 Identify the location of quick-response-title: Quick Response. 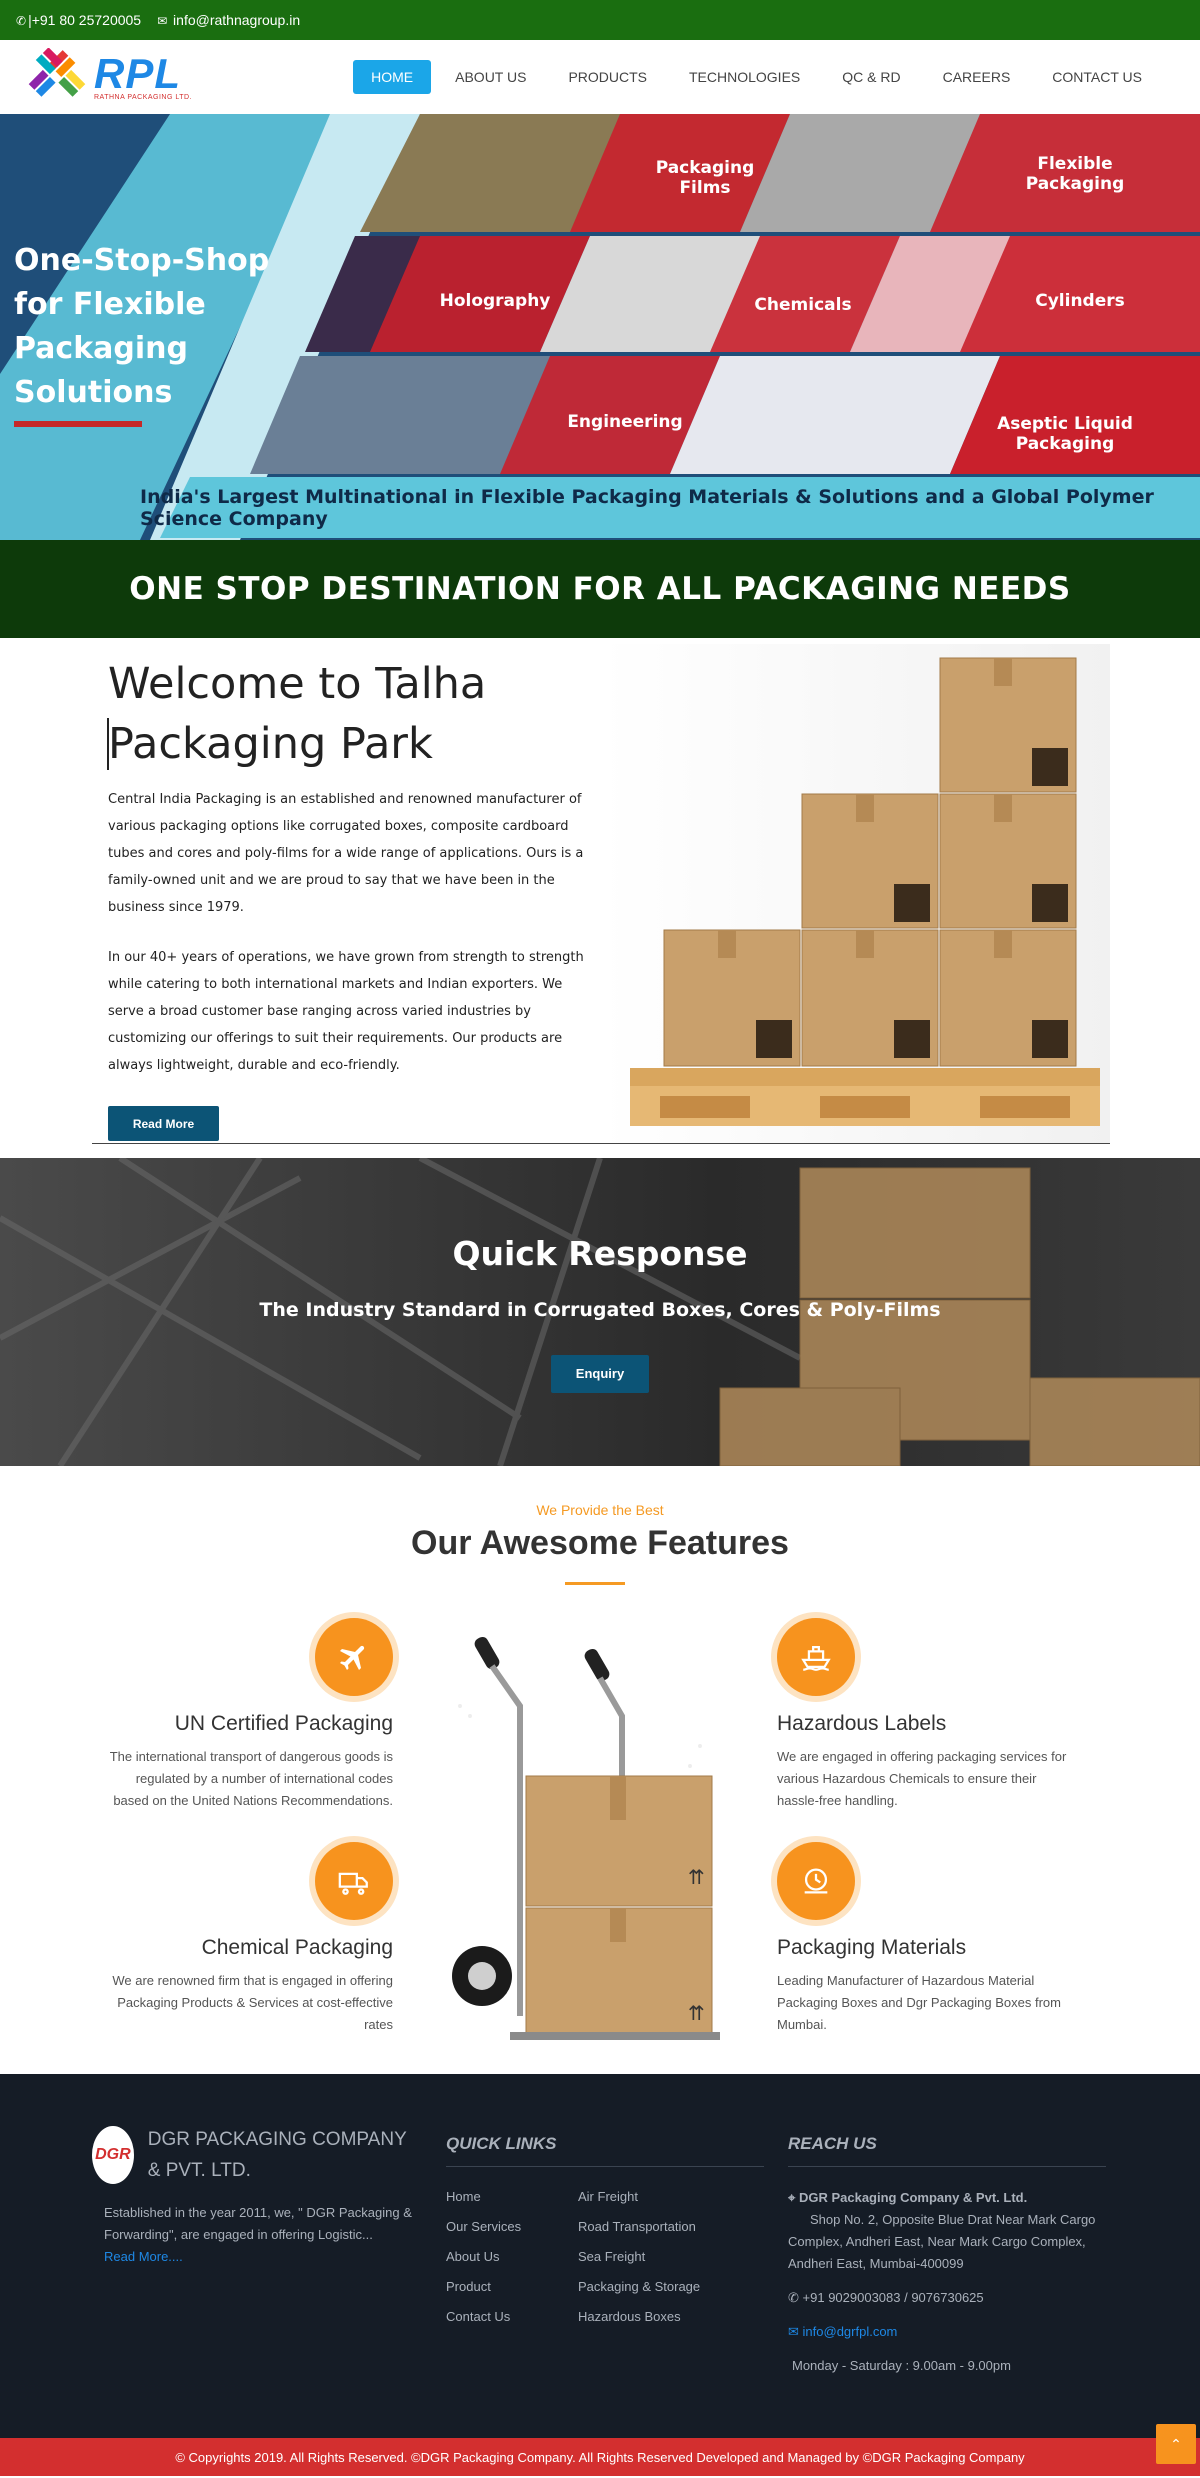
(600, 1253).